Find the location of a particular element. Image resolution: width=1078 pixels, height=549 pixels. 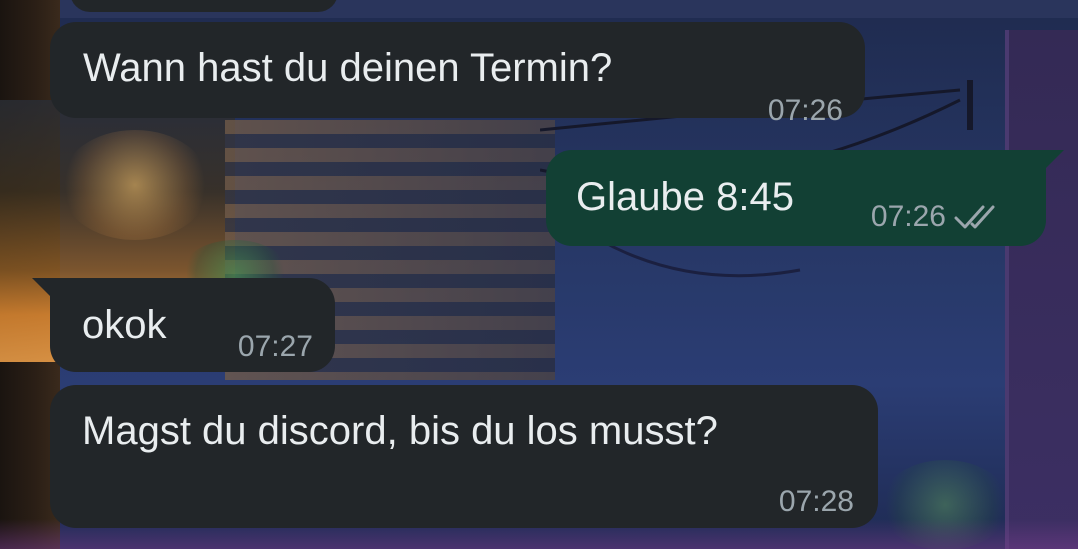

message-time: 07:28 is located at coordinates (816, 501).